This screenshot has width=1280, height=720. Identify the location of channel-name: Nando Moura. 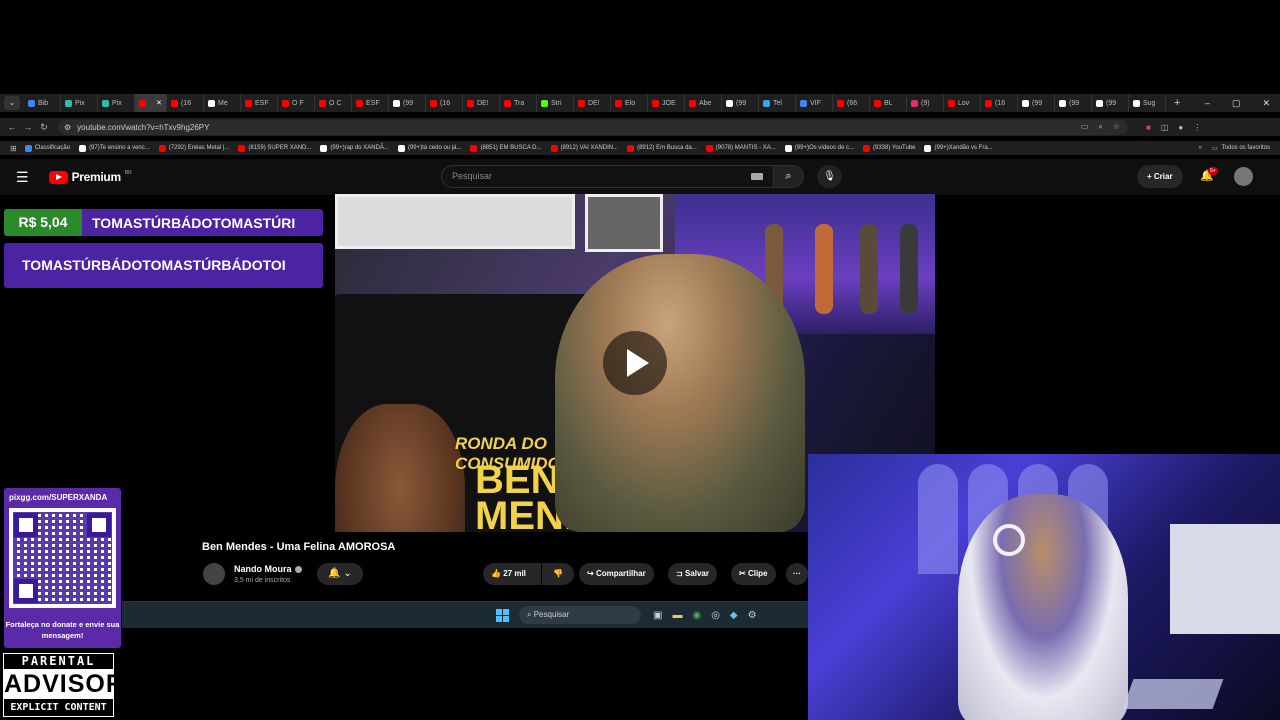
(268, 569).